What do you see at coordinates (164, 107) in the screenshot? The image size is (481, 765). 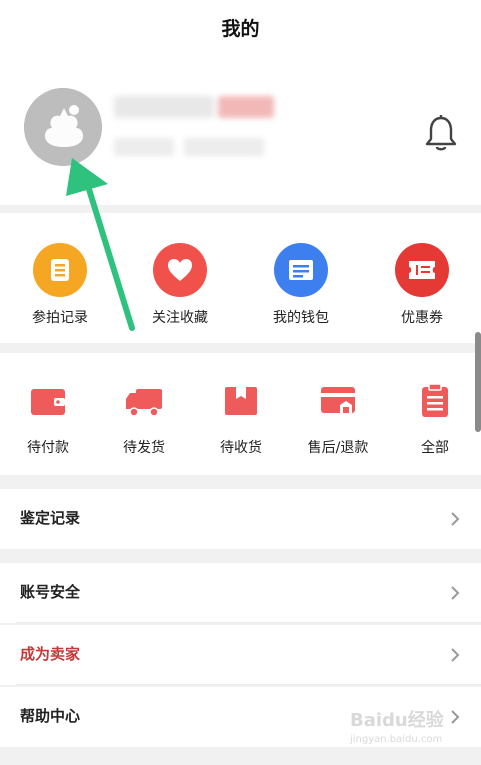 I see `username-blurred` at bounding box center [164, 107].